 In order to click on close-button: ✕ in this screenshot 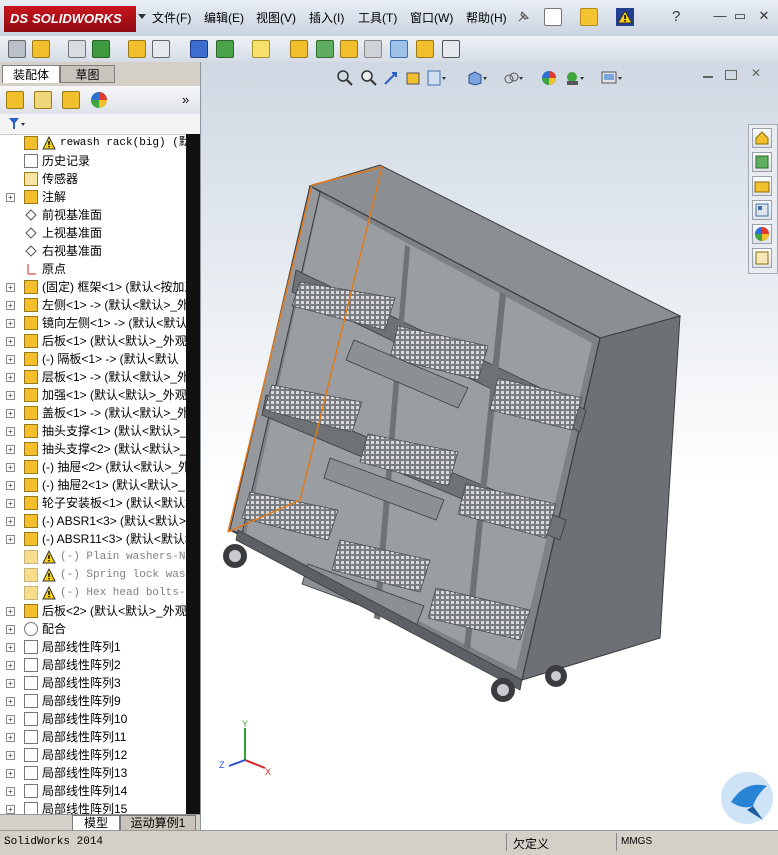, I will do `click(764, 16)`.